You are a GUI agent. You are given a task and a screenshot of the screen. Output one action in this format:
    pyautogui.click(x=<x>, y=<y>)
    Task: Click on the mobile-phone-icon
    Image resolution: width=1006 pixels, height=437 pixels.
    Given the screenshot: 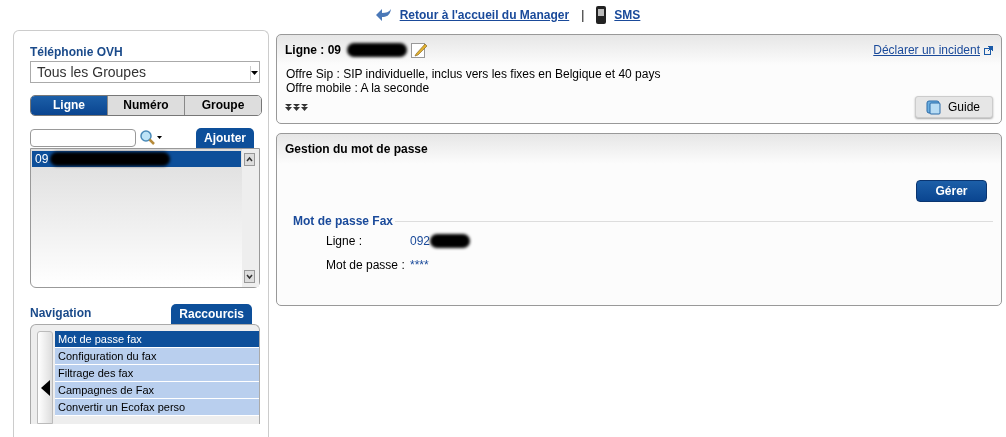 What is the action you would take?
    pyautogui.click(x=601, y=15)
    